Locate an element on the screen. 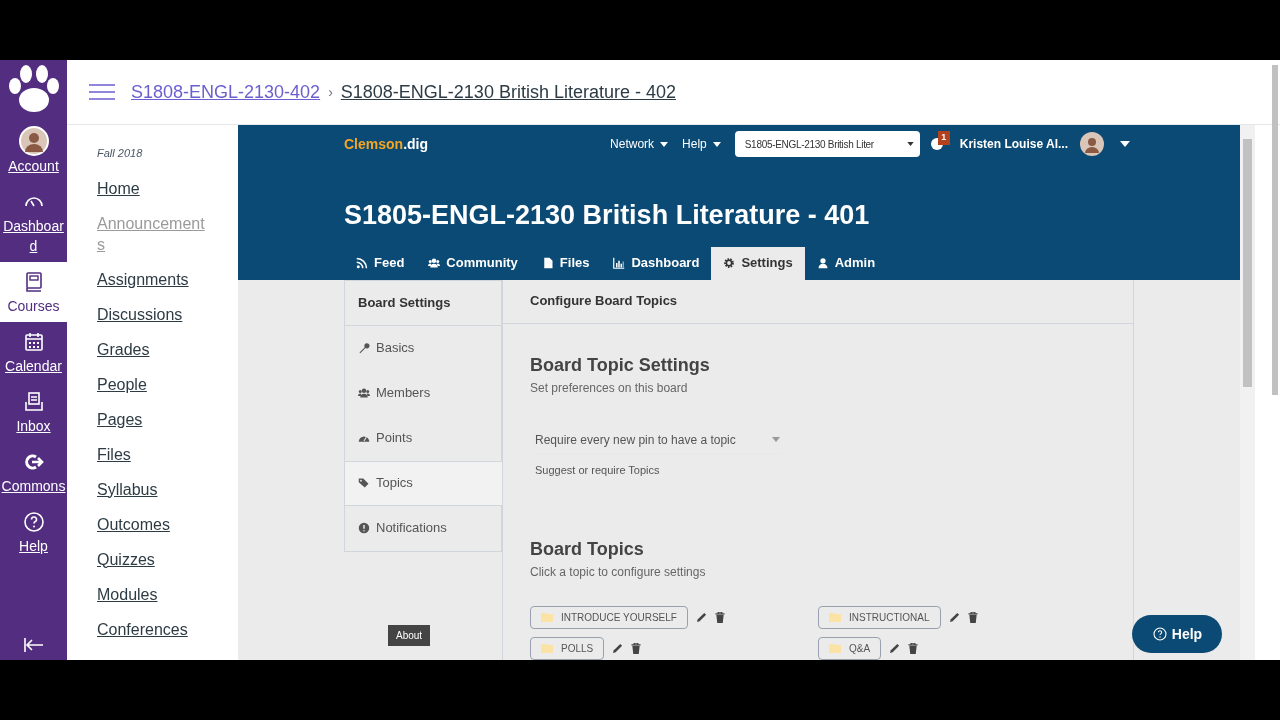 This screenshot has width=1280, height=720. wrench-icon is located at coordinates (364, 348).